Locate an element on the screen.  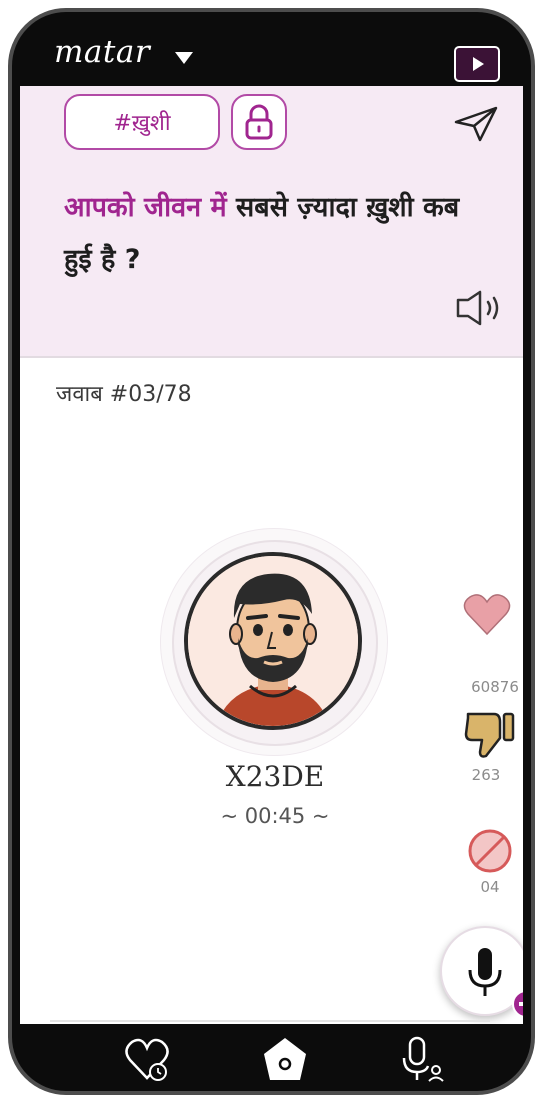
avatar is located at coordinates (273, 641).